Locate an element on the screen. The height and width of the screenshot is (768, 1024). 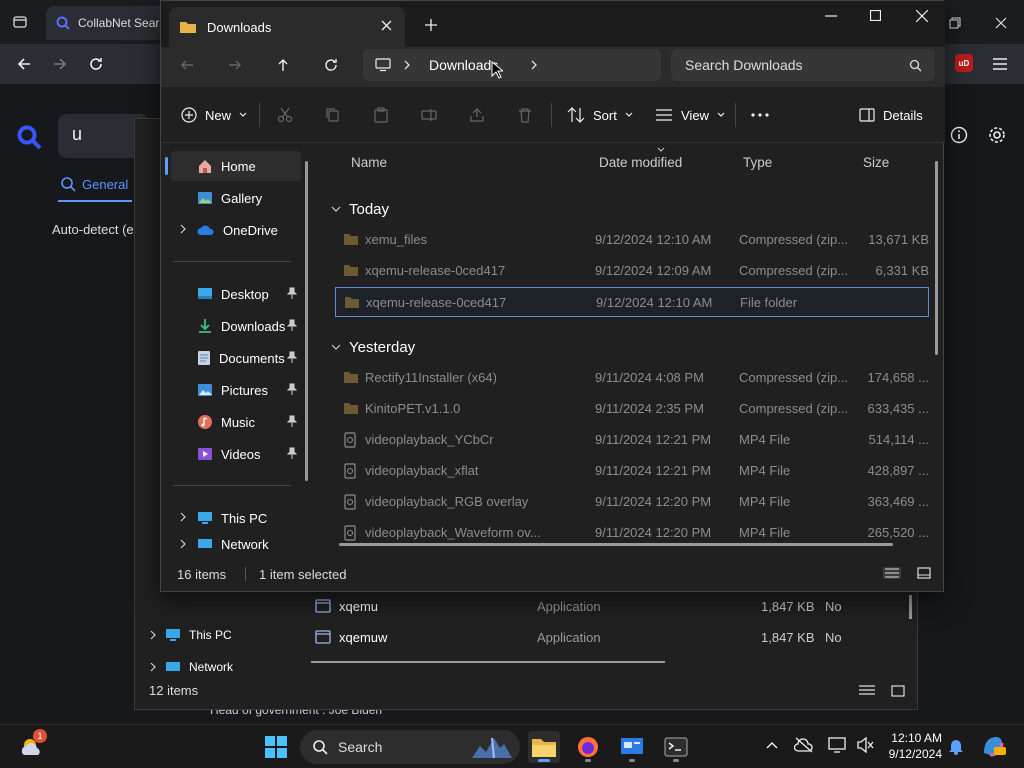
display-icon is located at coordinates (837, 745).